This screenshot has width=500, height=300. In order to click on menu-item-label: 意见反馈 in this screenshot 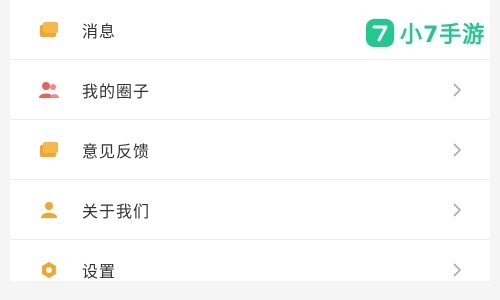, I will do `click(116, 151)`.